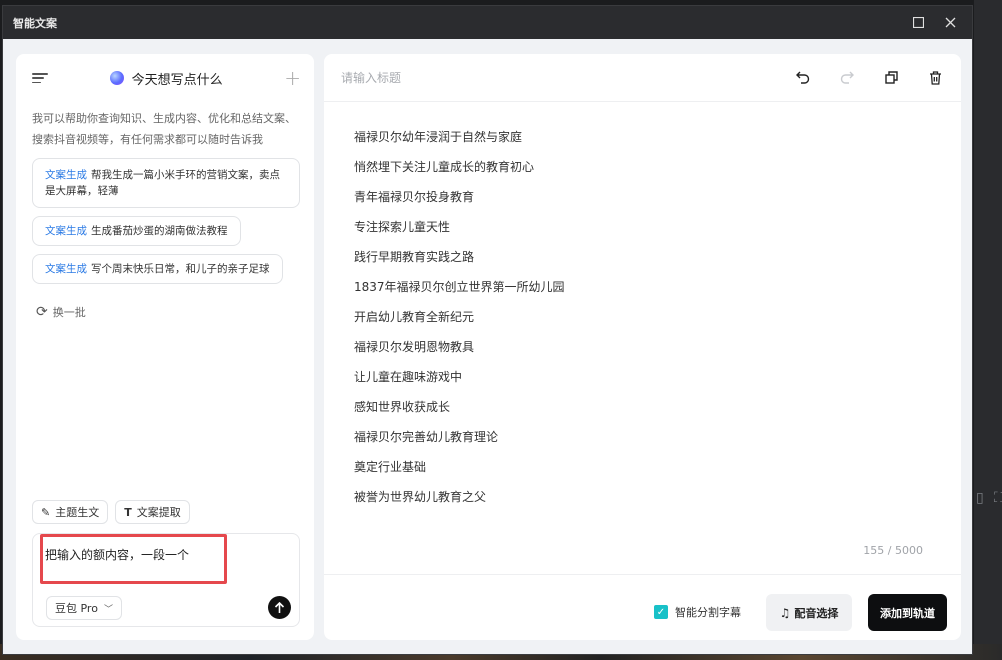  I want to click on model-select: 豆包 Pro ﹀, so click(84, 608).